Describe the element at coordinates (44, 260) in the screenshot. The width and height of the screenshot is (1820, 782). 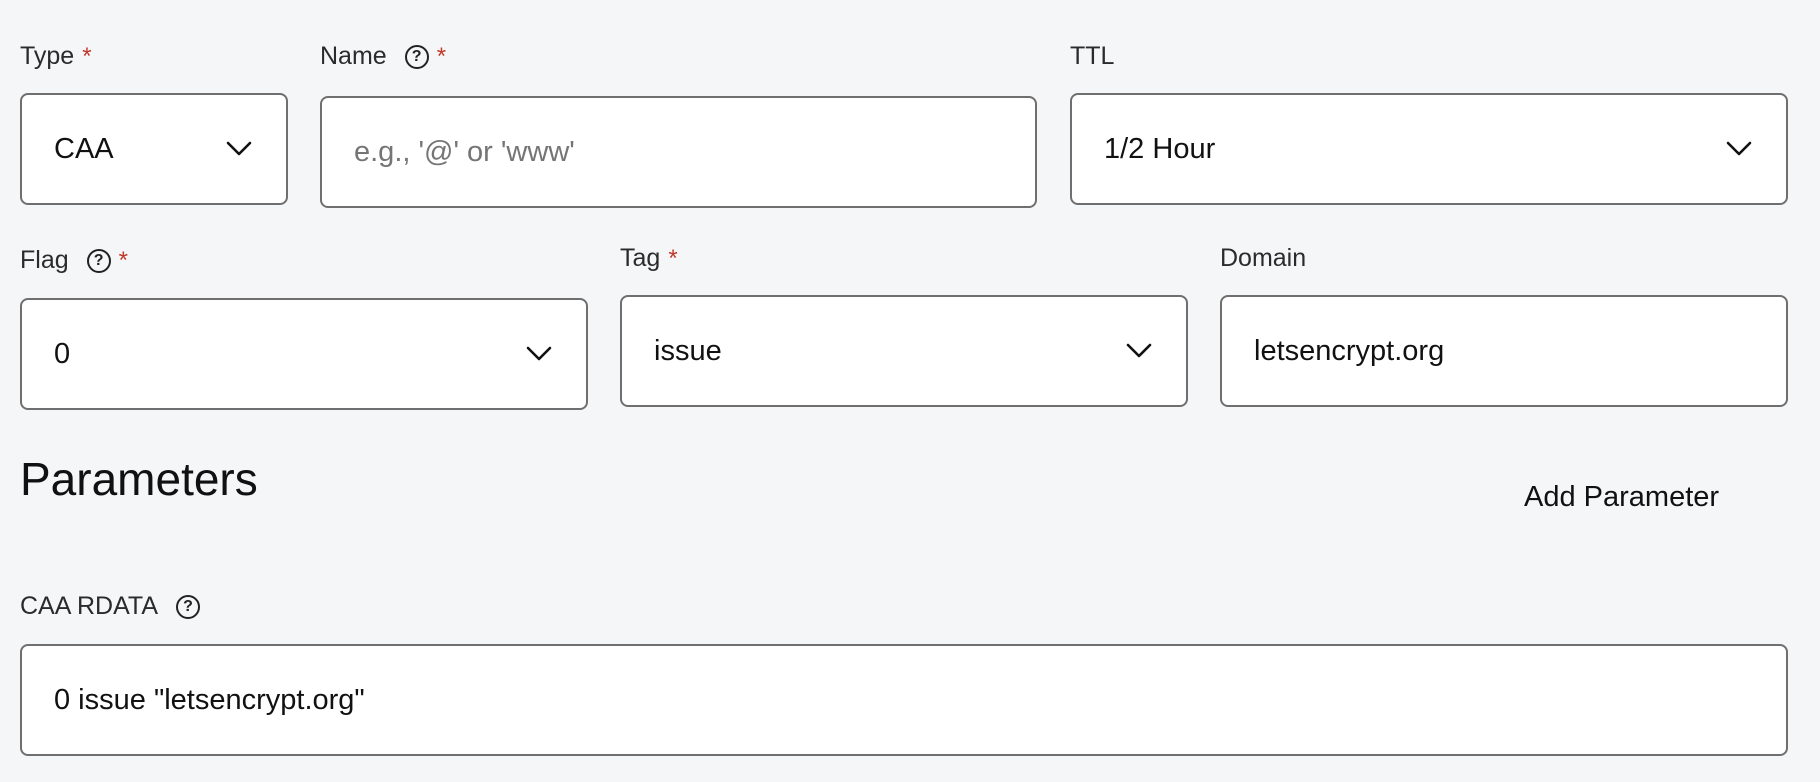
I see `flag-label: Flag` at that location.